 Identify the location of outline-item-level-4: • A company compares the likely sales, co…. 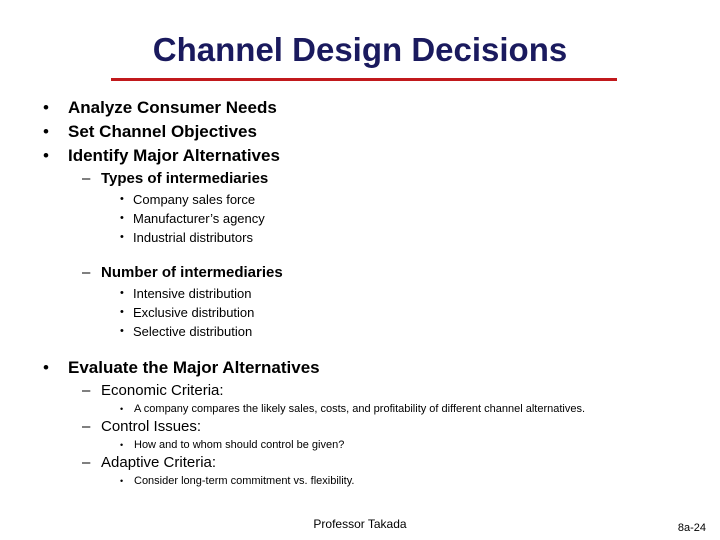
(360, 409).